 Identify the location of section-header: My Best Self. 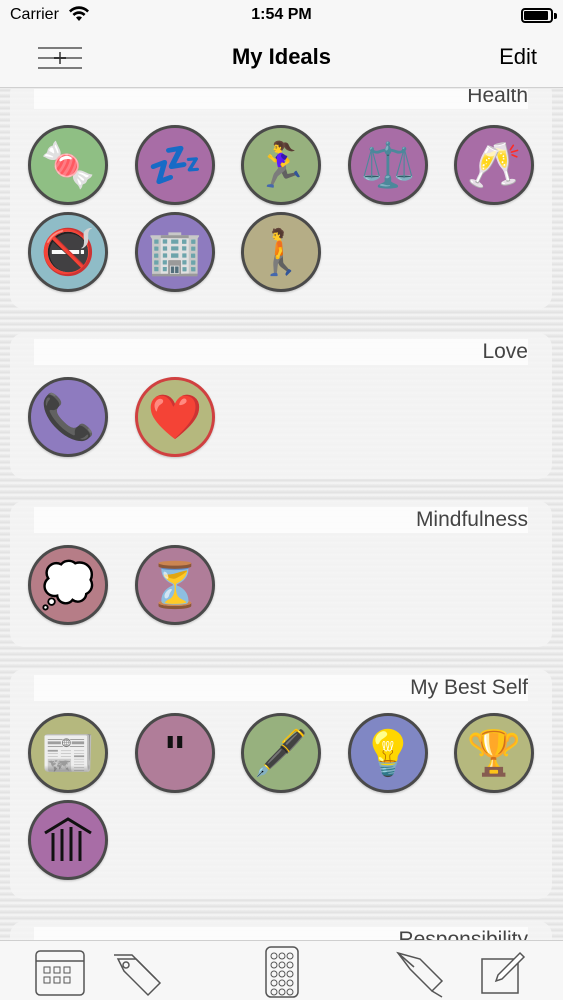
(281, 688).